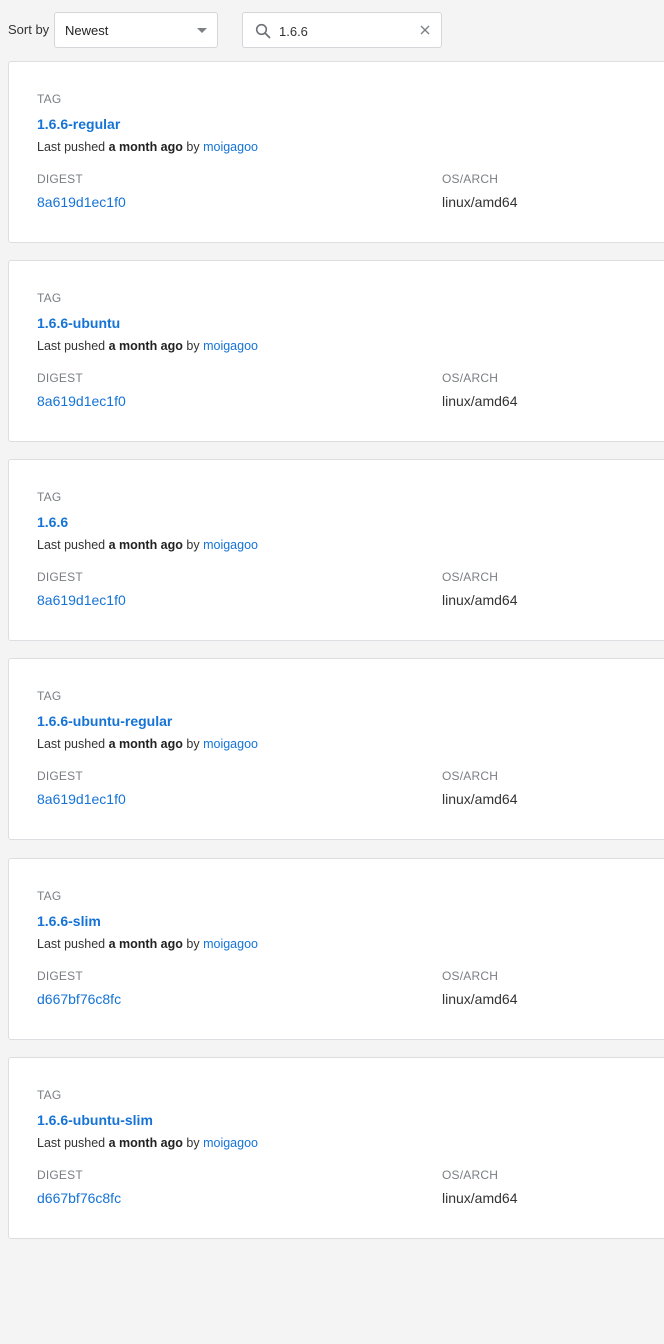 This screenshot has width=664, height=1344. Describe the element at coordinates (78, 124) in the screenshot. I see `tag-name-link: 1.6.6-regular` at that location.